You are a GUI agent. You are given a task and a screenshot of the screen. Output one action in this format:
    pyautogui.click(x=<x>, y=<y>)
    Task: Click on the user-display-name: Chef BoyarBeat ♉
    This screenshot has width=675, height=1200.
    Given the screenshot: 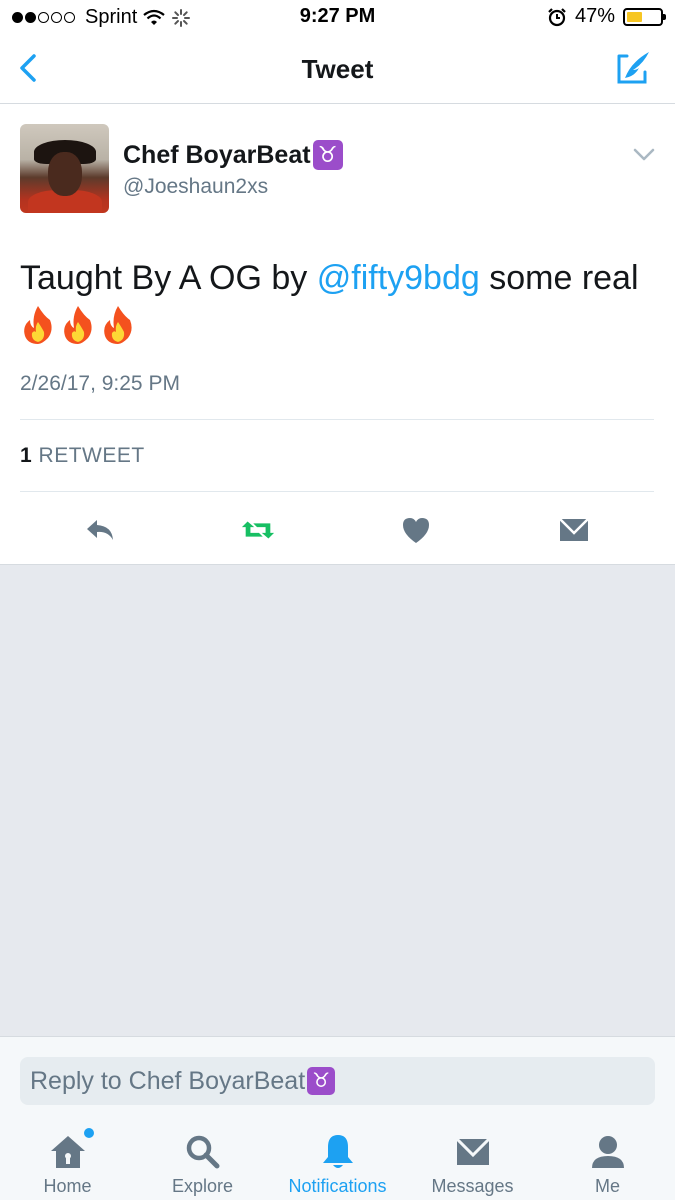 What is the action you would take?
    pyautogui.click(x=233, y=155)
    